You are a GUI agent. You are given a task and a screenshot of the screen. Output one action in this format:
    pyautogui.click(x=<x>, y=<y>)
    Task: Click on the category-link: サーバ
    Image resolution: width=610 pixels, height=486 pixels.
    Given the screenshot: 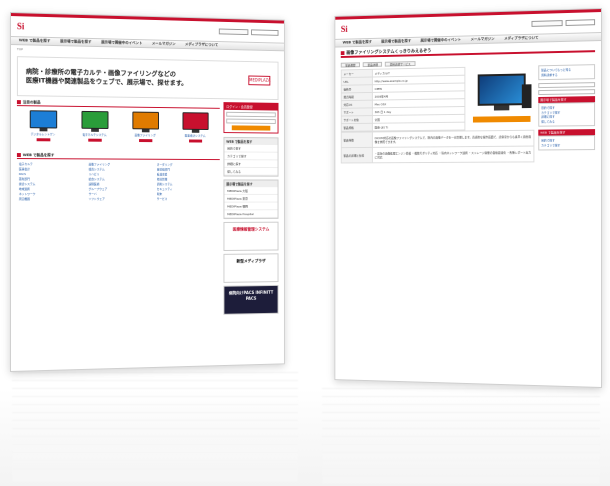 What is the action you would take?
    pyautogui.click(x=120, y=194)
    